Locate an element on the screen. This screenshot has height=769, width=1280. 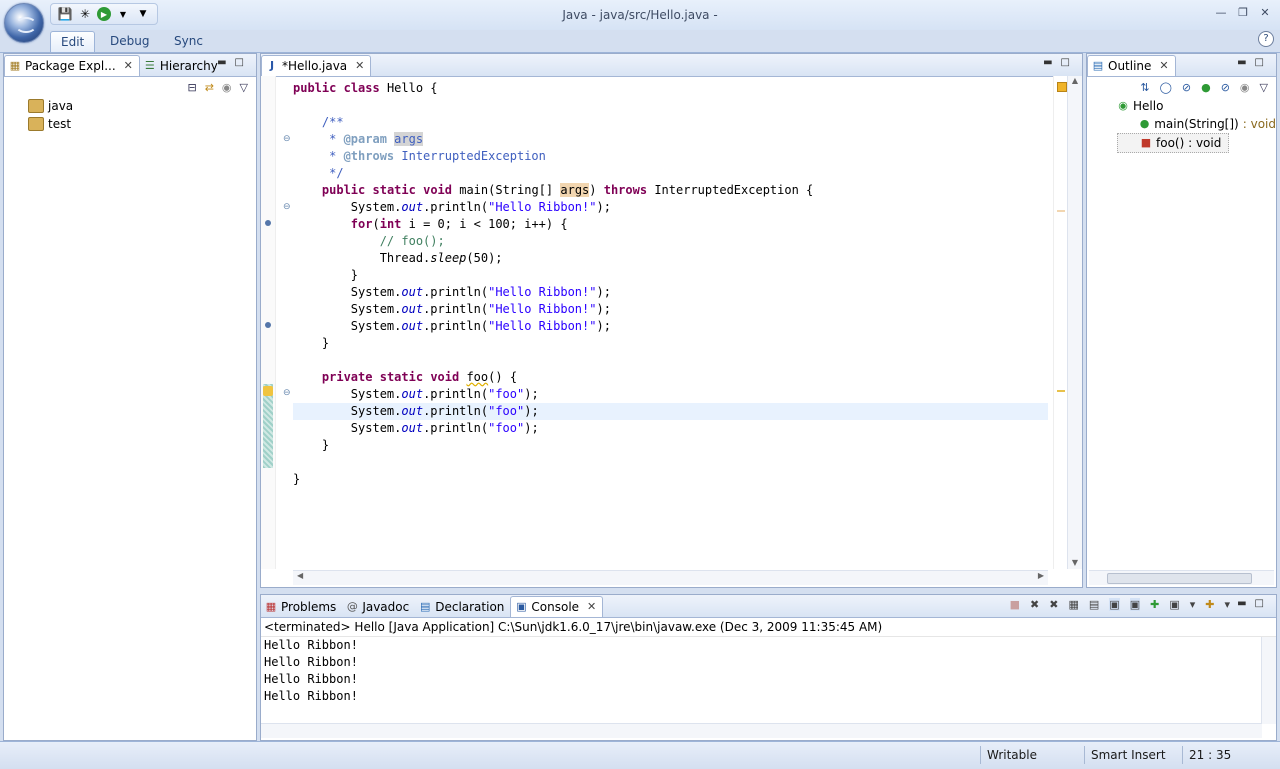
console-line: Hello Ribbon! is located at coordinates (311, 679).